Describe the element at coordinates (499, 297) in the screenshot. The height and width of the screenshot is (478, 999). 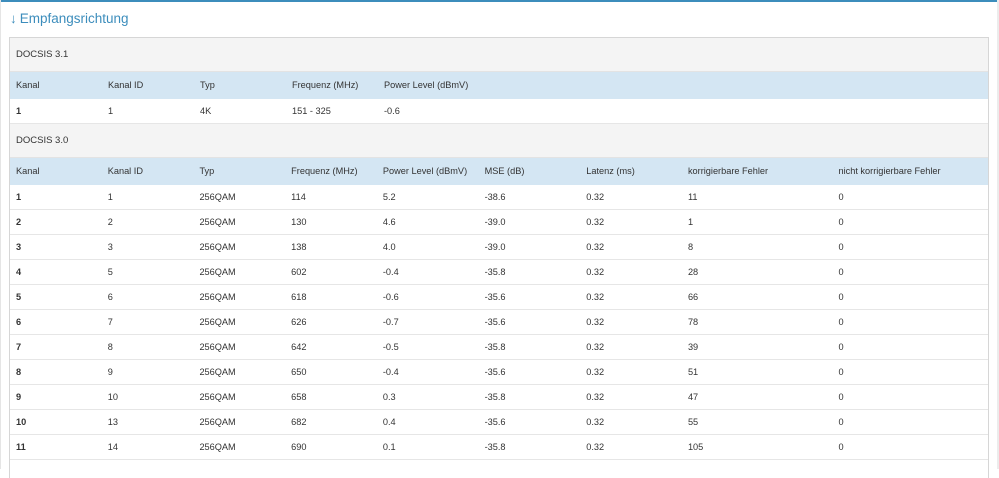
I see `table-row: 5 6 256QAM 618 -0.6 -35.6 0.32 66 0` at that location.